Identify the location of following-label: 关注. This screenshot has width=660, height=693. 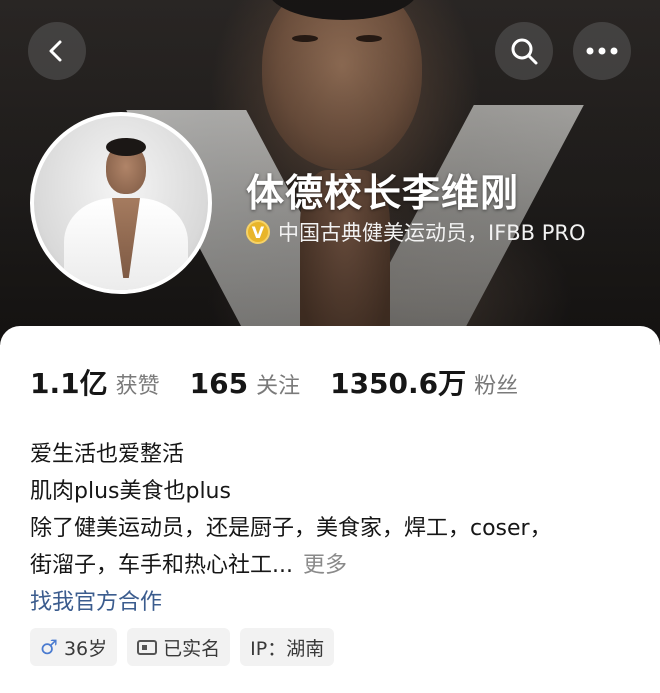
(278, 384).